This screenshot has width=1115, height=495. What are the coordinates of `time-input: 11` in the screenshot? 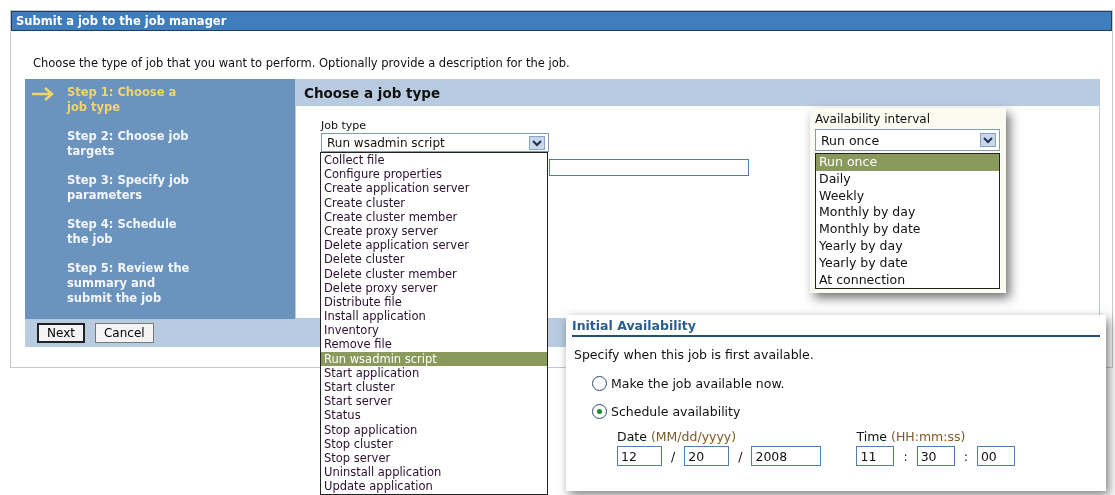 It's located at (875, 456).